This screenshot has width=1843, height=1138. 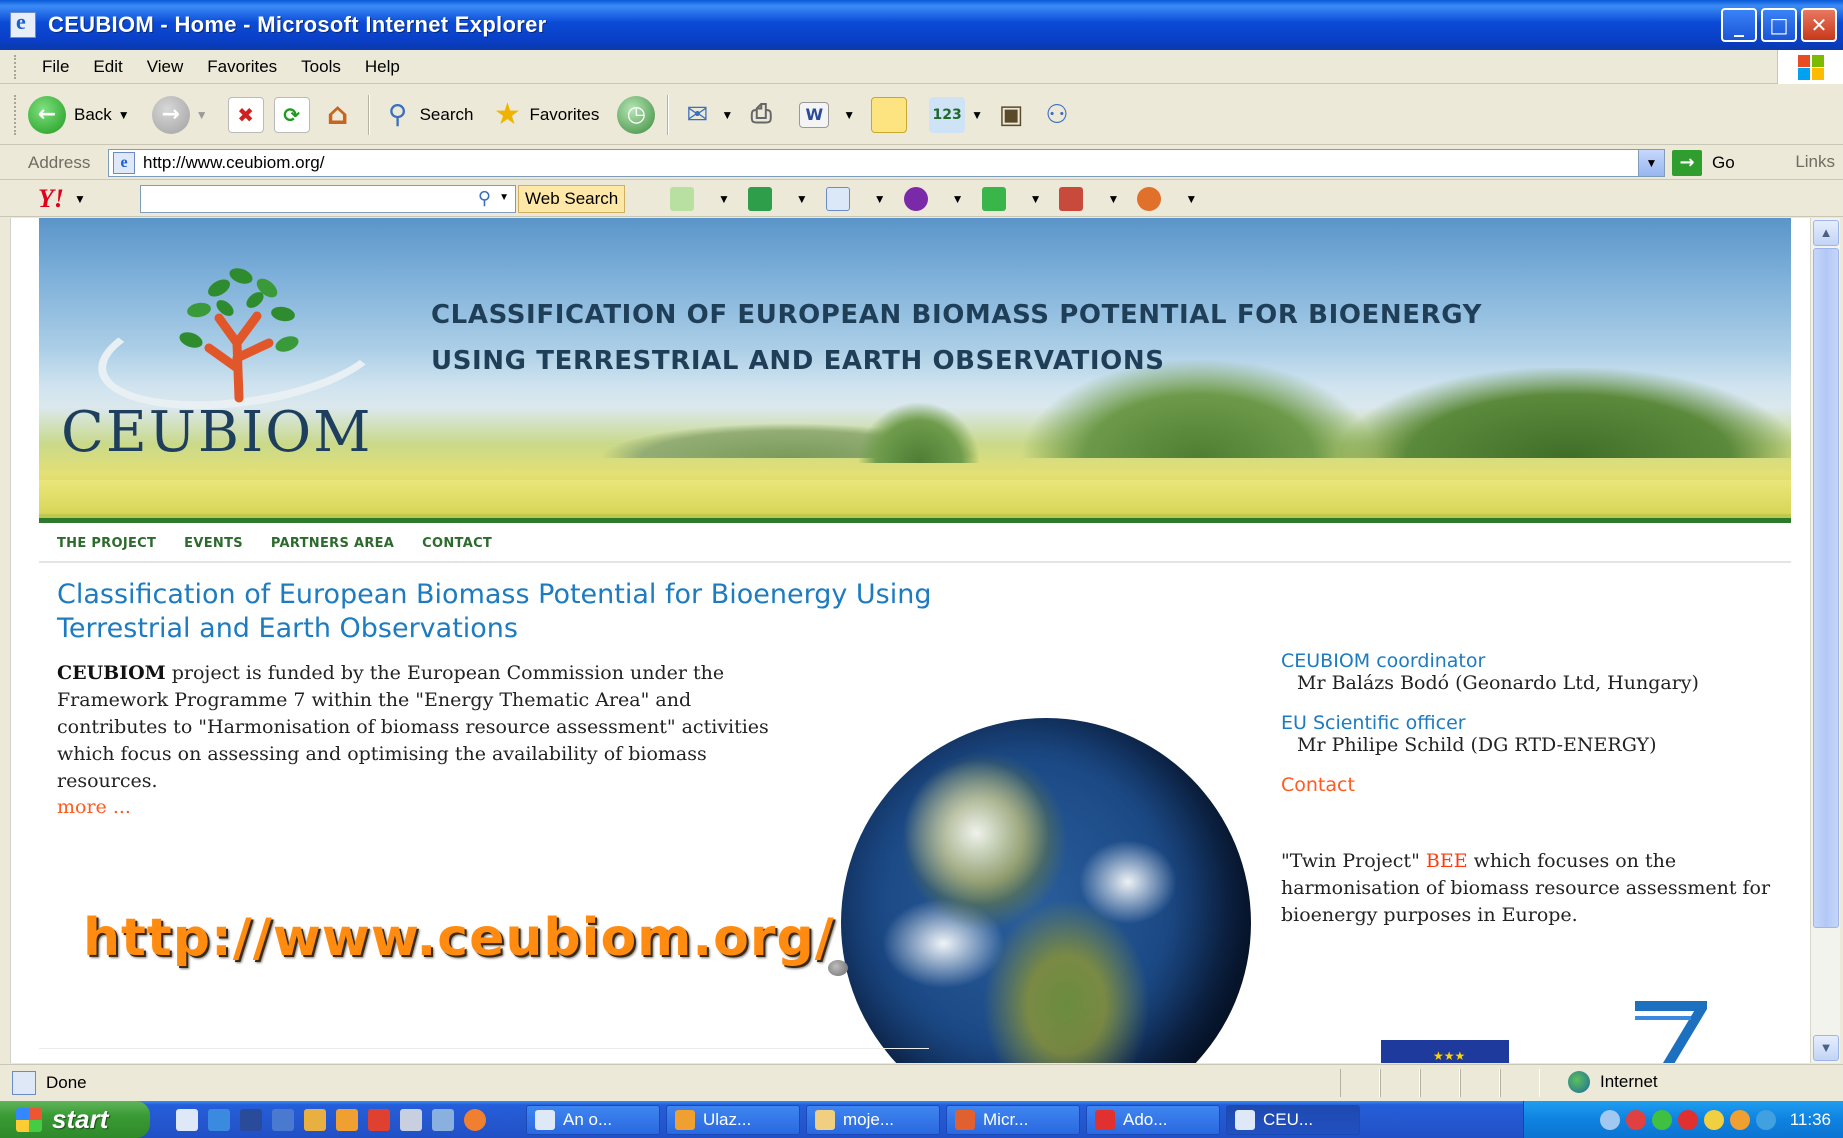 I want to click on contacts-button: ⚇, so click(x=1057, y=115).